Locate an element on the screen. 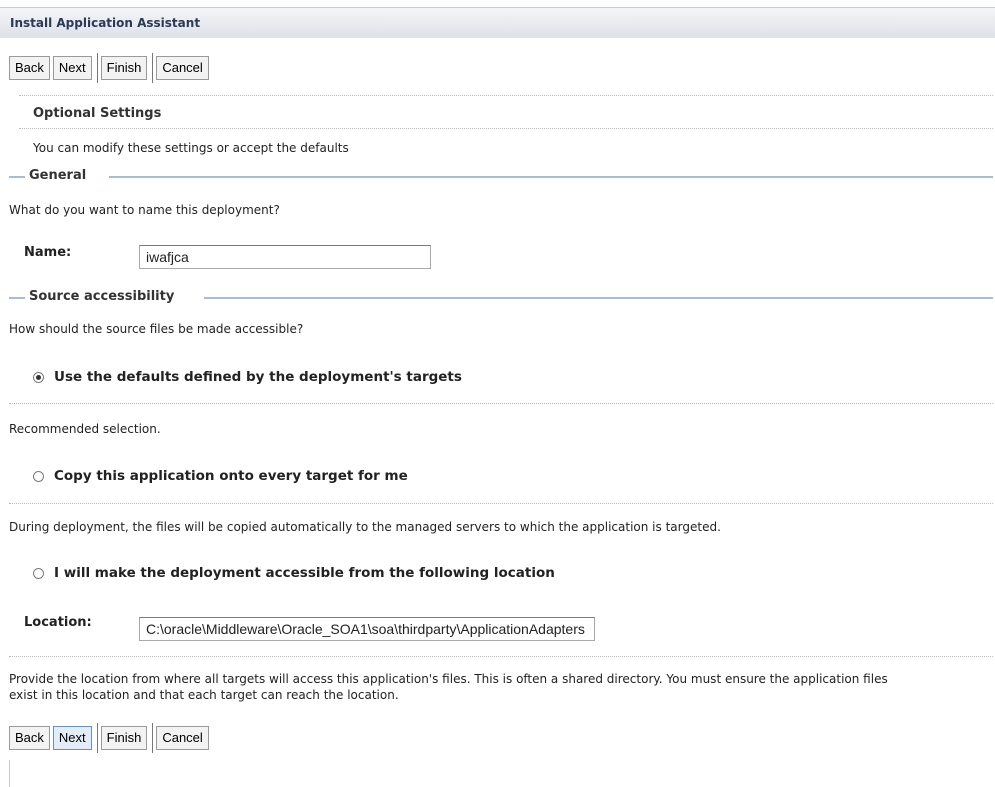 The image size is (995, 787). top-button-bar: Back Next Finish Cancel is located at coordinates (110, 68).